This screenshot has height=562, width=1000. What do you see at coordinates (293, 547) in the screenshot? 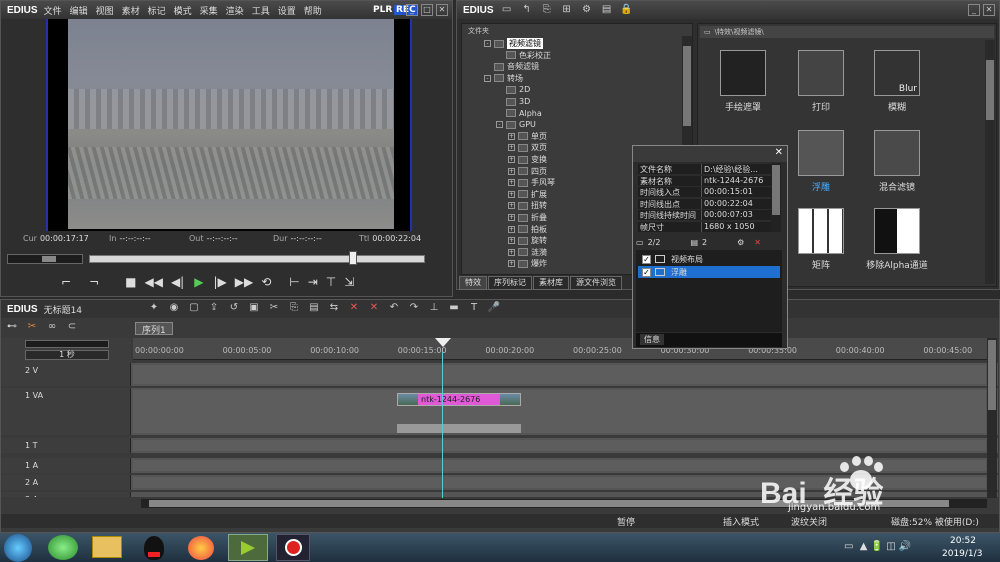
I see `taskbar-recorder` at bounding box center [293, 547].